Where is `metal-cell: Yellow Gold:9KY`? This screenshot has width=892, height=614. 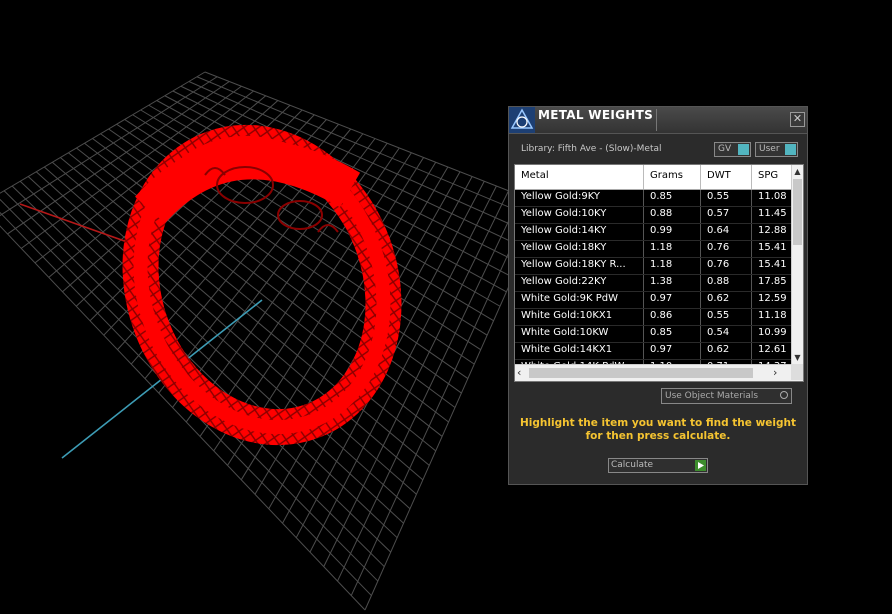
metal-cell: Yellow Gold:9KY is located at coordinates (560, 196).